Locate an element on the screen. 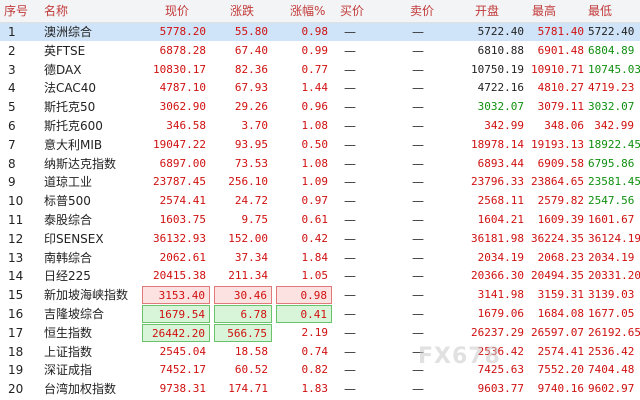 The image size is (640, 400). cell-low: 10745.03 is located at coordinates (614, 69).